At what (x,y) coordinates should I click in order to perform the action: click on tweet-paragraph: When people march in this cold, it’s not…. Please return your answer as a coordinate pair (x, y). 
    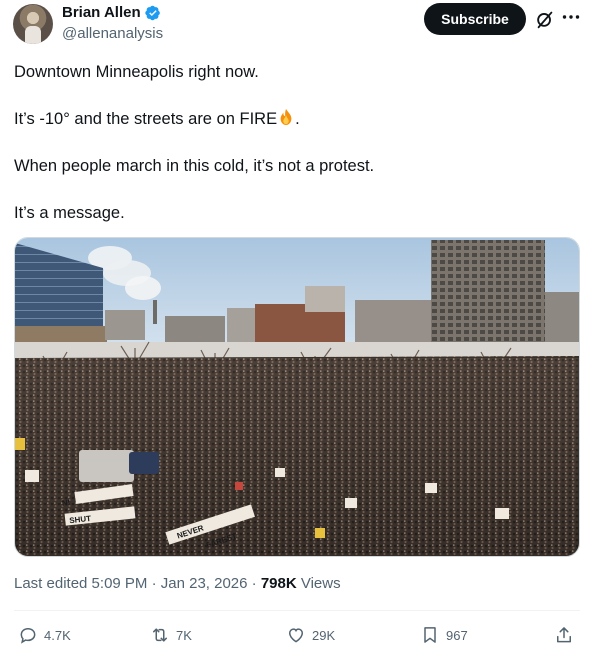
    Looking at the image, I should click on (194, 166).